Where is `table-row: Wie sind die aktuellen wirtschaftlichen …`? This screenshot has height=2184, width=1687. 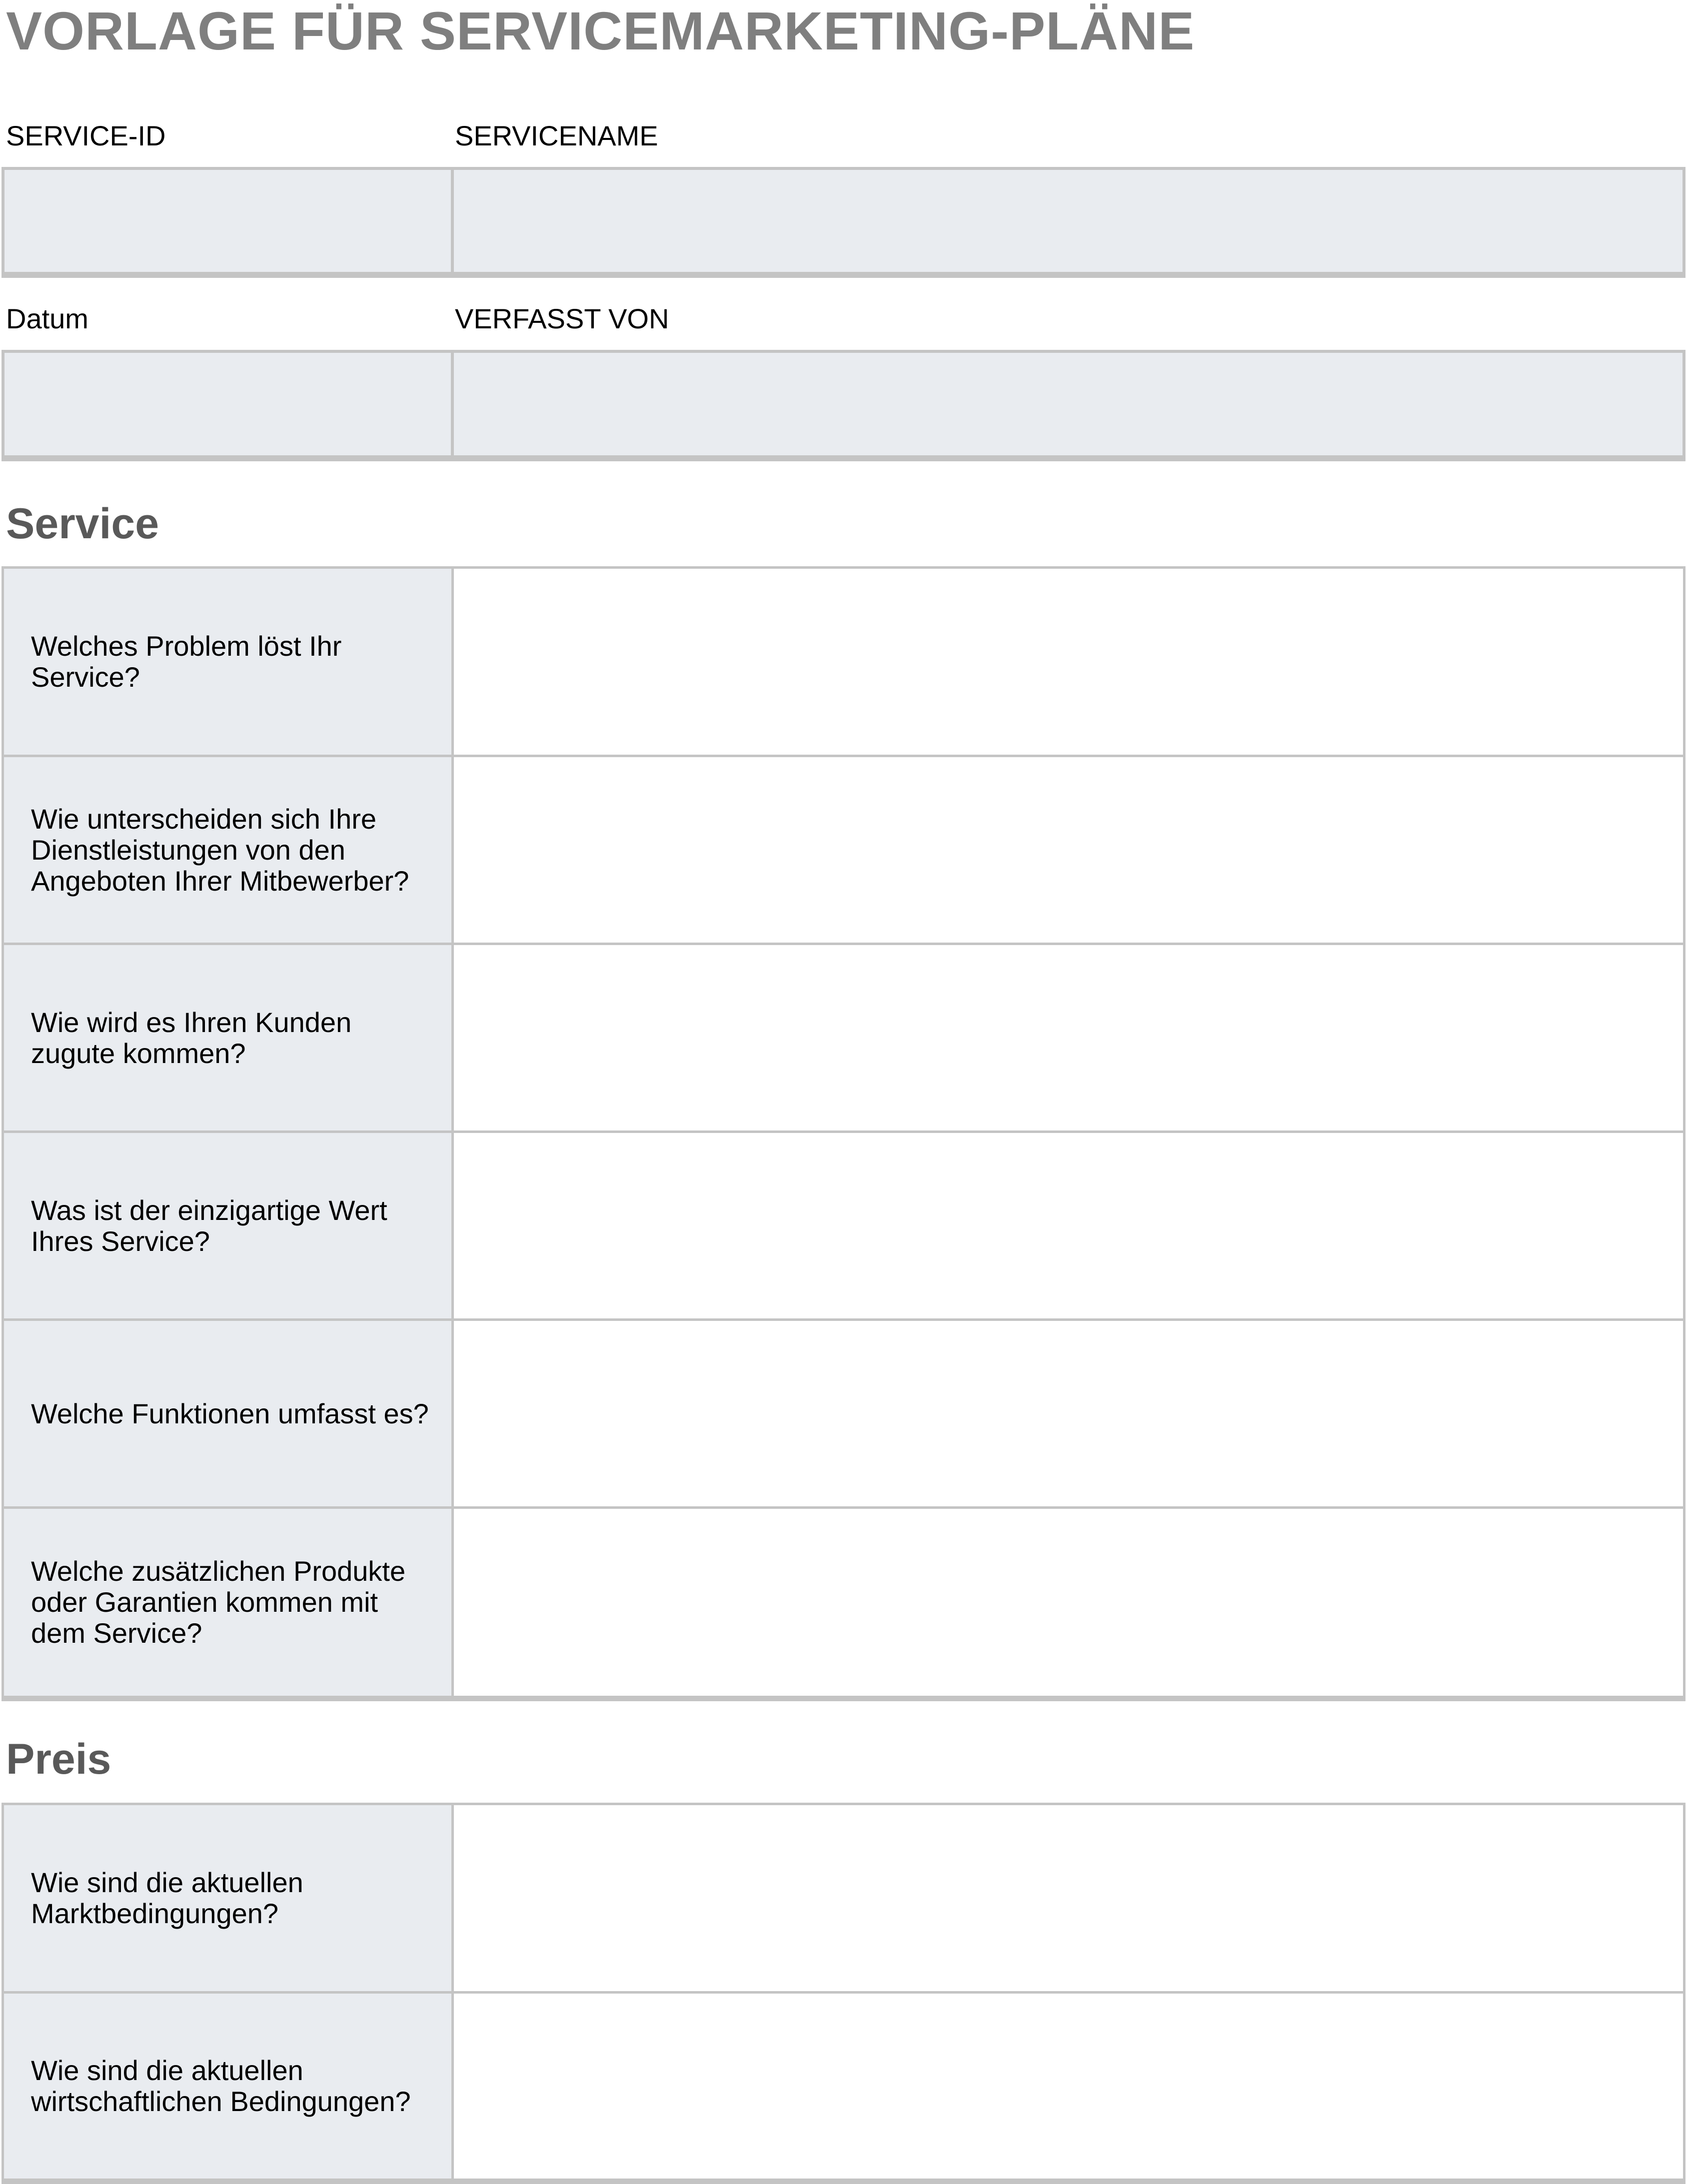
table-row: Wie sind die aktuellen wirtschaftlichen … is located at coordinates (843, 2087).